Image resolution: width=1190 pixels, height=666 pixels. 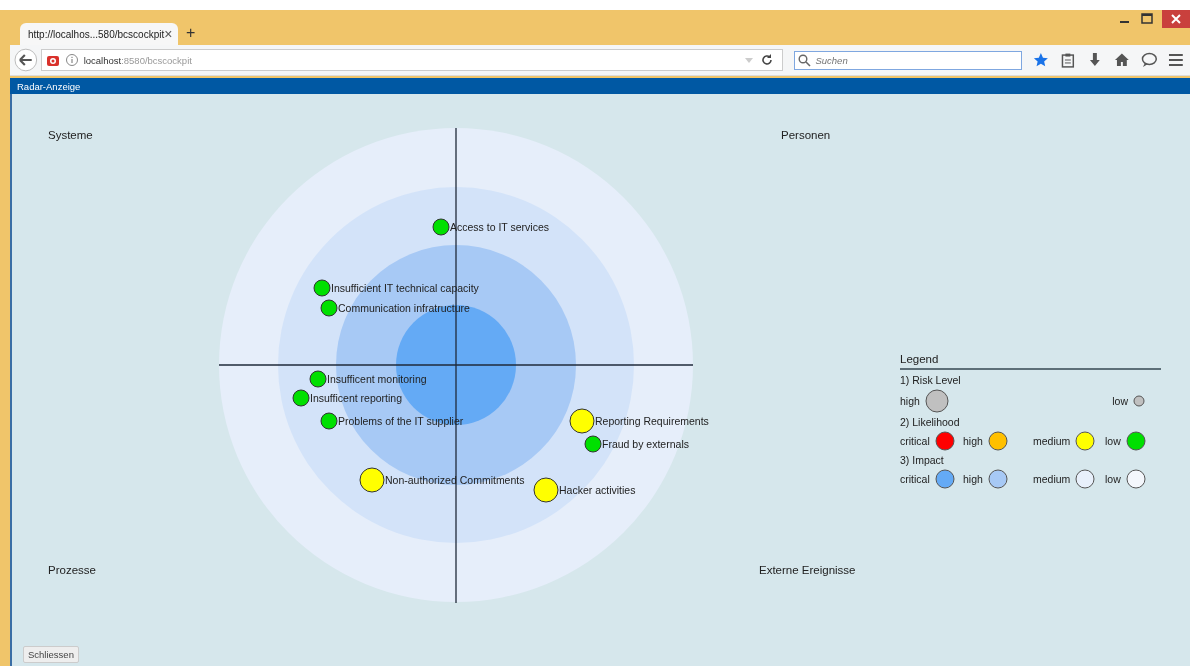 I want to click on close-icon, so click(x=1176, y=19).